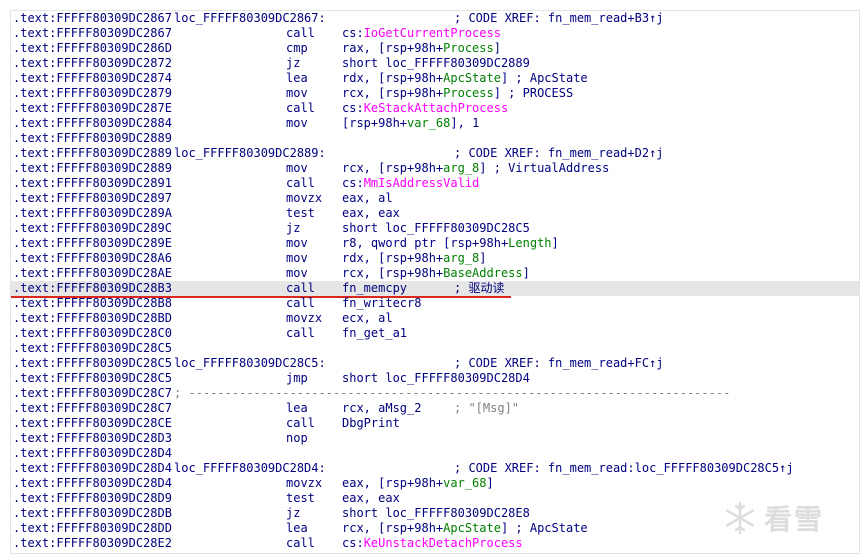 Image resolution: width=865 pixels, height=560 pixels. I want to click on operand-text: ], so click(483, 258).